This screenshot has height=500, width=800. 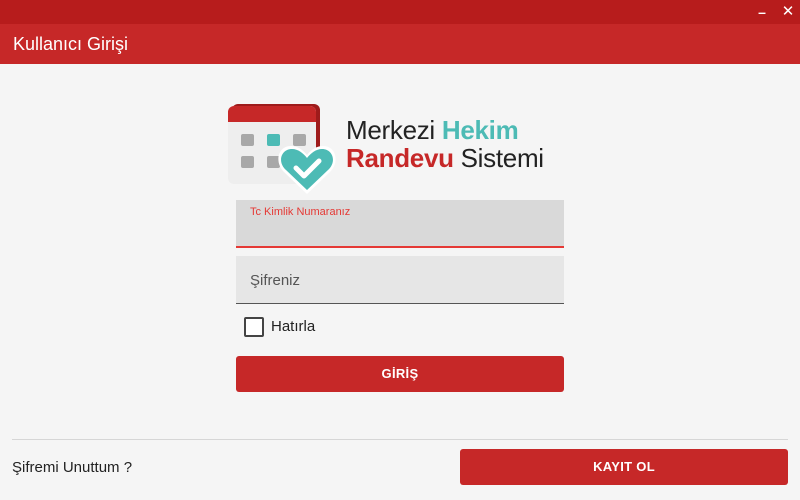 I want to click on tc-kimlik-field: Tc Kimlik Numaranız, so click(x=400, y=224).